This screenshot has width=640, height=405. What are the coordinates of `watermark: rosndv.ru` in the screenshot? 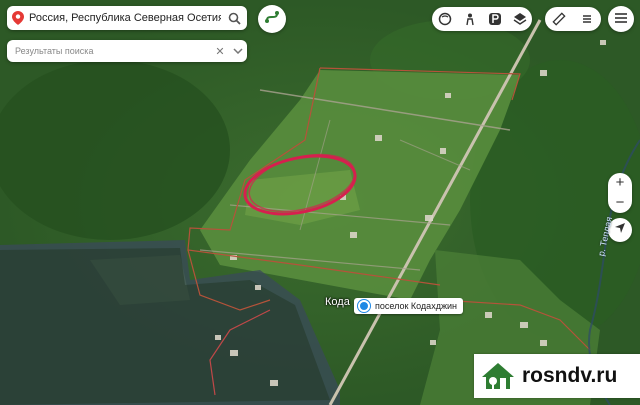 It's located at (557, 376).